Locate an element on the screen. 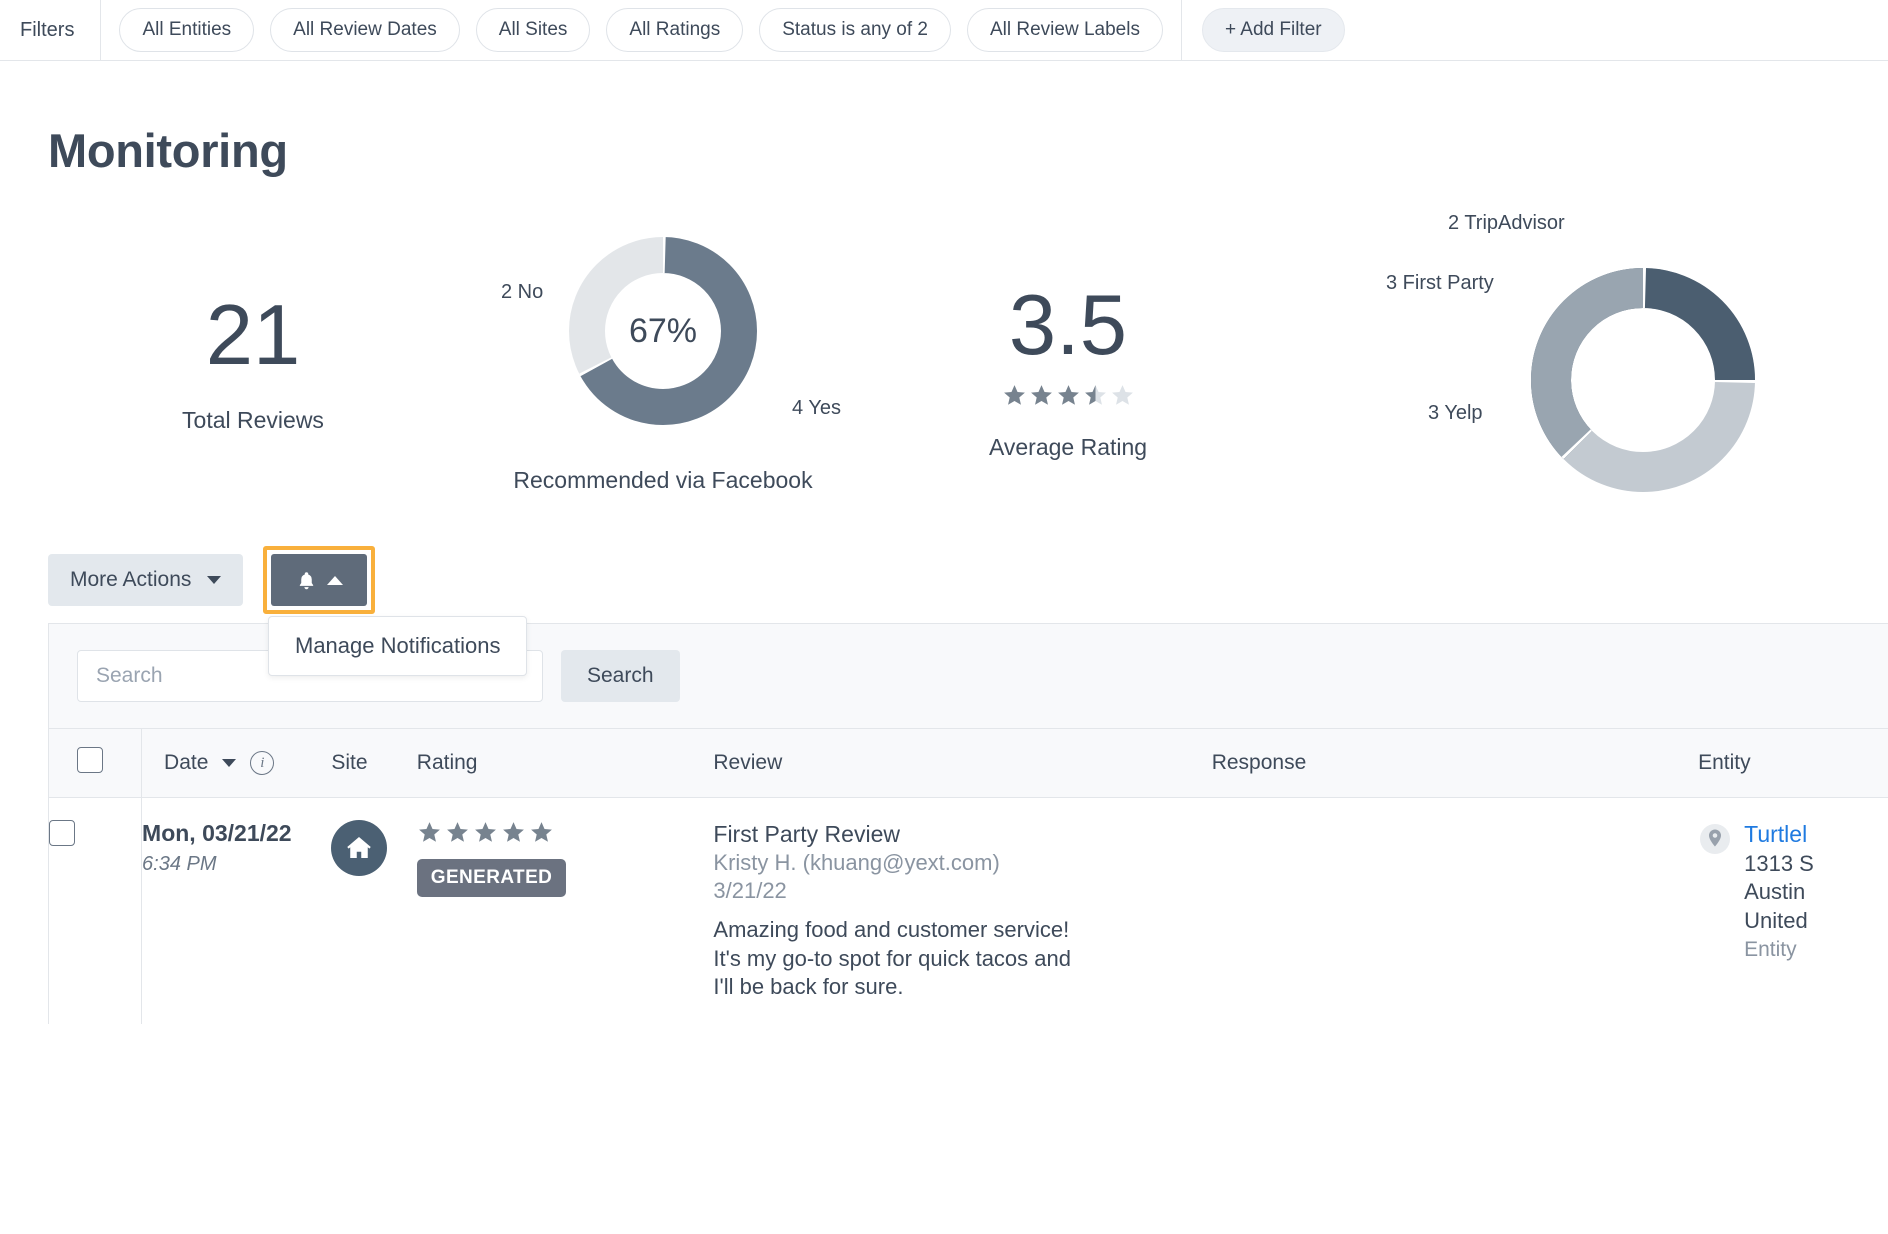  filter-chip-all-review-labels: All Review Labels is located at coordinates (1064, 30).